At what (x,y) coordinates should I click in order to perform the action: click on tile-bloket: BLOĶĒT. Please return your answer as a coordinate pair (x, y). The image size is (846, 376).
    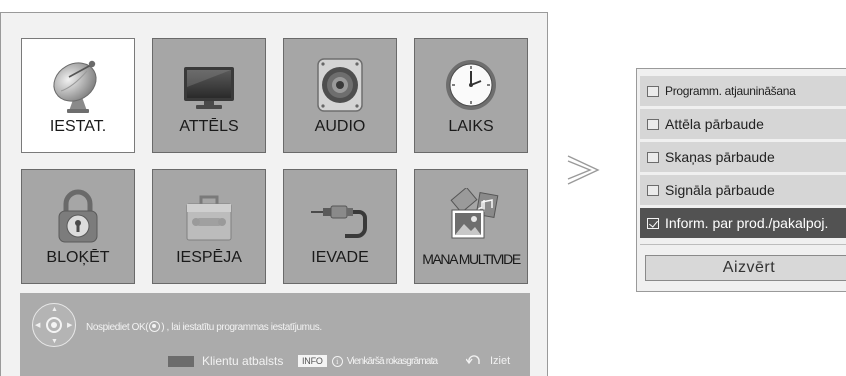
    Looking at the image, I should click on (78, 226).